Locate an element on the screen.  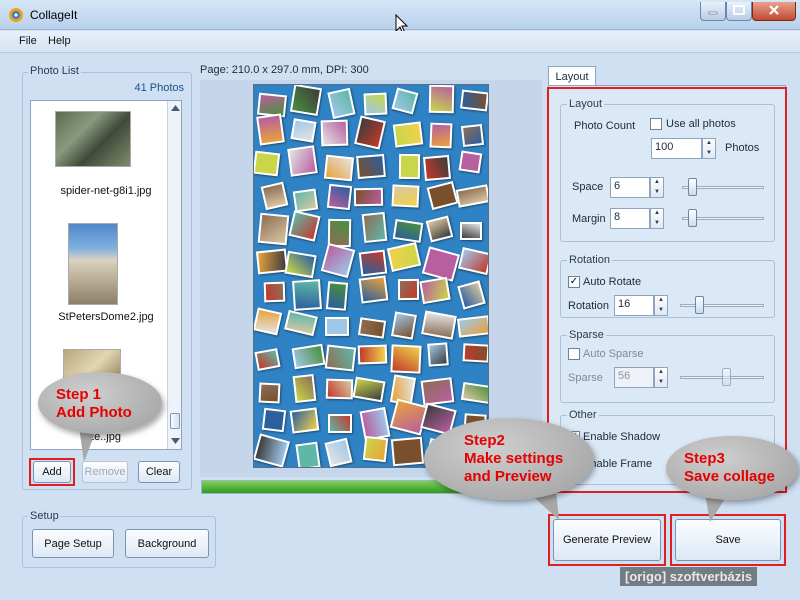
margin-input: 8 is located at coordinates (630, 218).